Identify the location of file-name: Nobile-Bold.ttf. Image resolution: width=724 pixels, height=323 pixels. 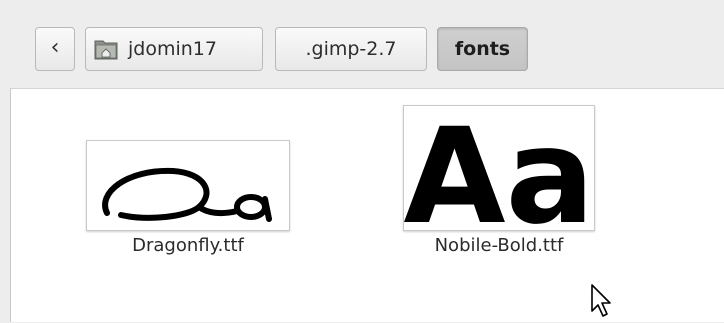
(499, 245).